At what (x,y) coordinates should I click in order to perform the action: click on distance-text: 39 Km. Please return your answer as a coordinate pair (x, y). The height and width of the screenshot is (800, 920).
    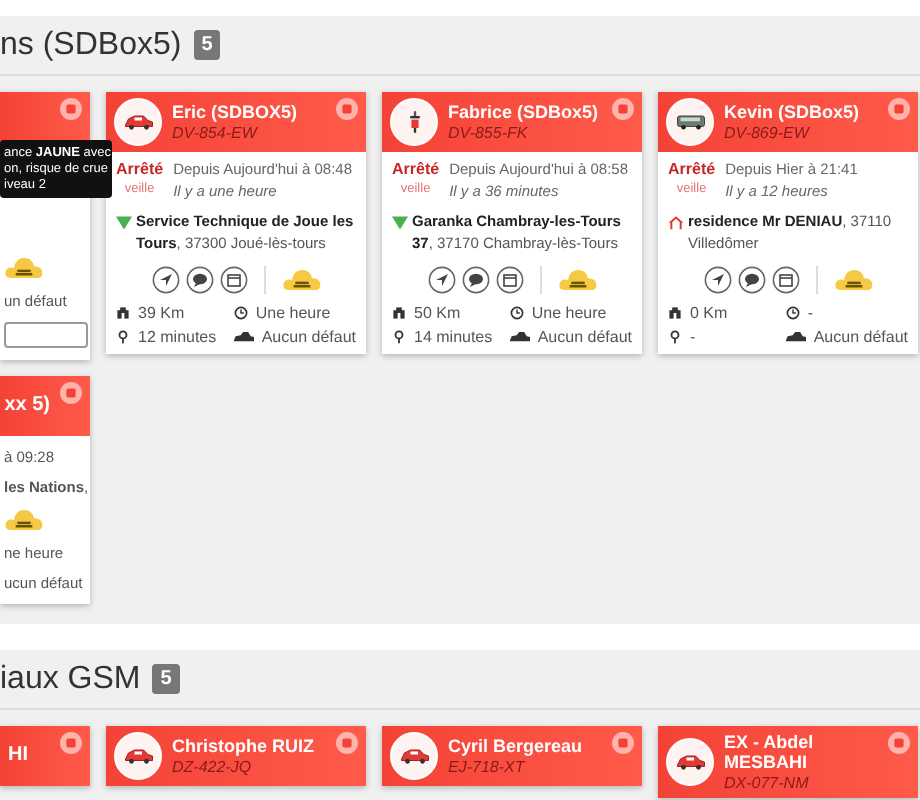
    Looking at the image, I should click on (161, 312).